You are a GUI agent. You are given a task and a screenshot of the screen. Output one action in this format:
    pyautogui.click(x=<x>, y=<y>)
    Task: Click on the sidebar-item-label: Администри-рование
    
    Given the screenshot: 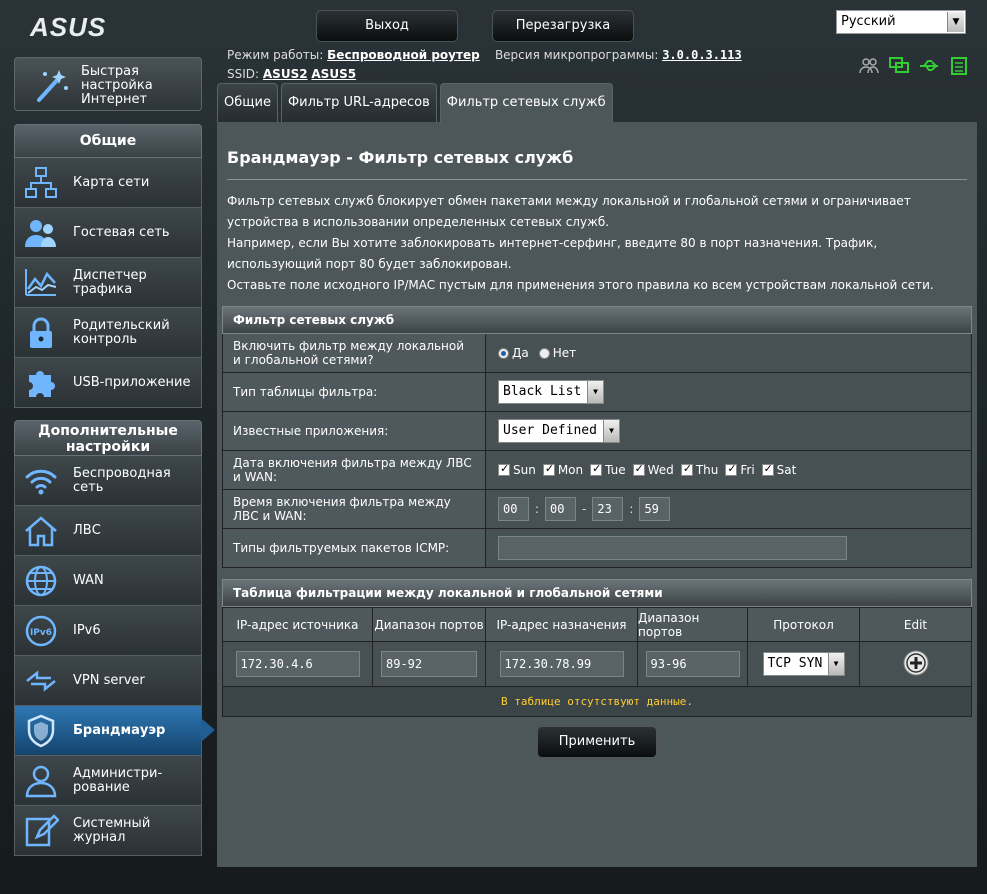 What is the action you would take?
    pyautogui.click(x=118, y=780)
    